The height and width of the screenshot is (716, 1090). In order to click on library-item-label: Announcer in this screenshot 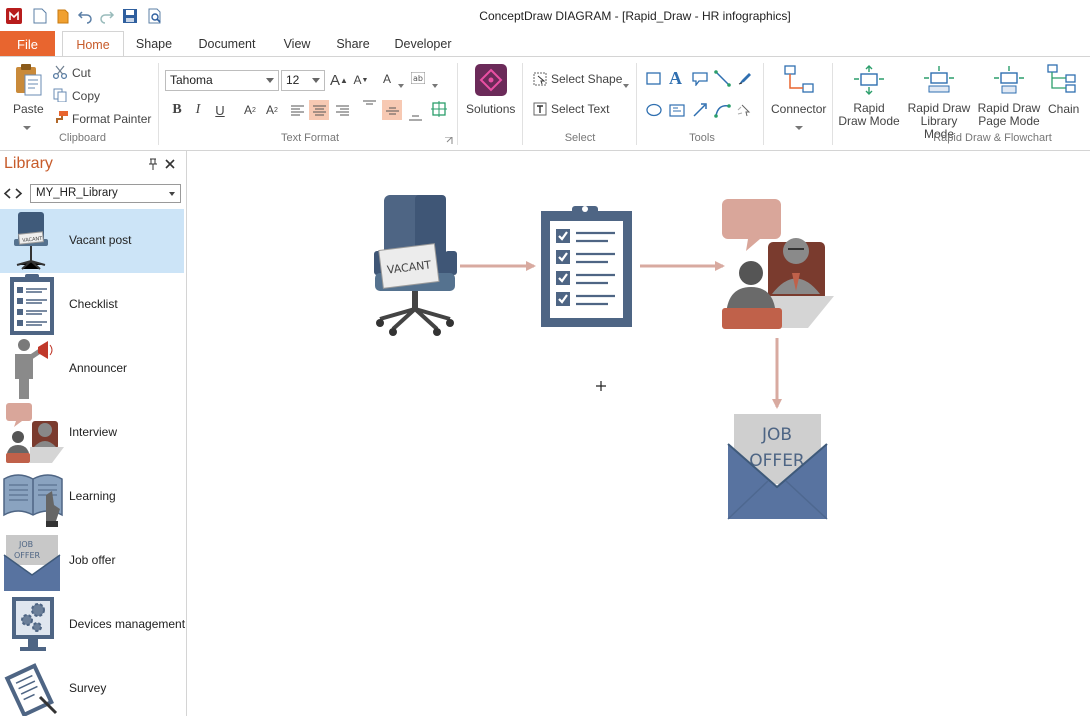, I will do `click(98, 368)`.